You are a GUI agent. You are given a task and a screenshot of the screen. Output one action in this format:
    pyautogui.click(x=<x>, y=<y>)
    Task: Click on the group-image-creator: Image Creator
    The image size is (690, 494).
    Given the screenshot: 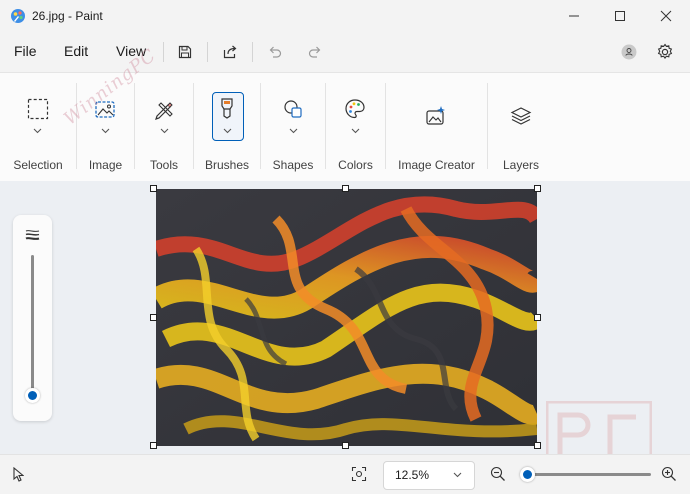 What is the action you would take?
    pyautogui.click(x=436, y=127)
    